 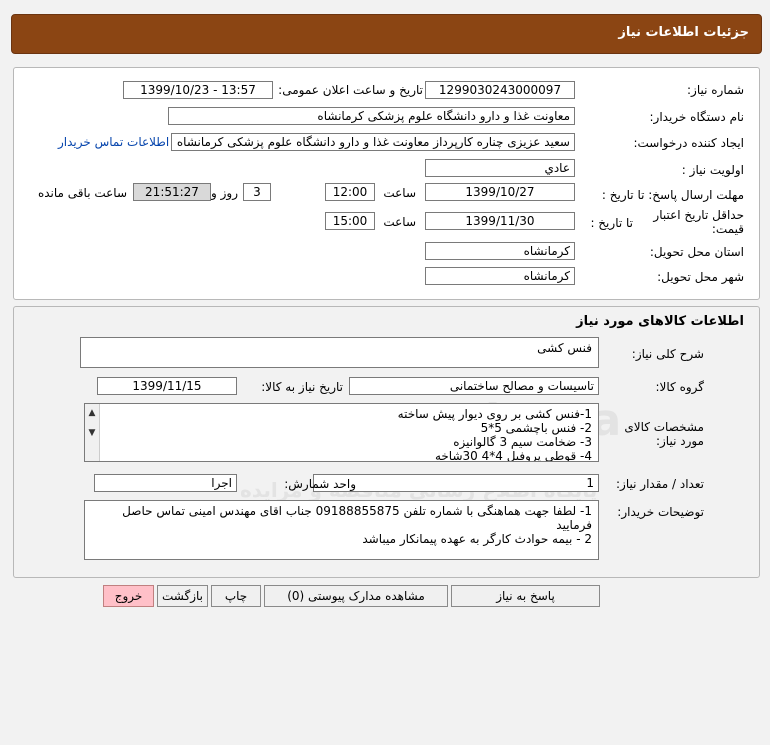 I want to click on print-button: چاپ, so click(x=236, y=596).